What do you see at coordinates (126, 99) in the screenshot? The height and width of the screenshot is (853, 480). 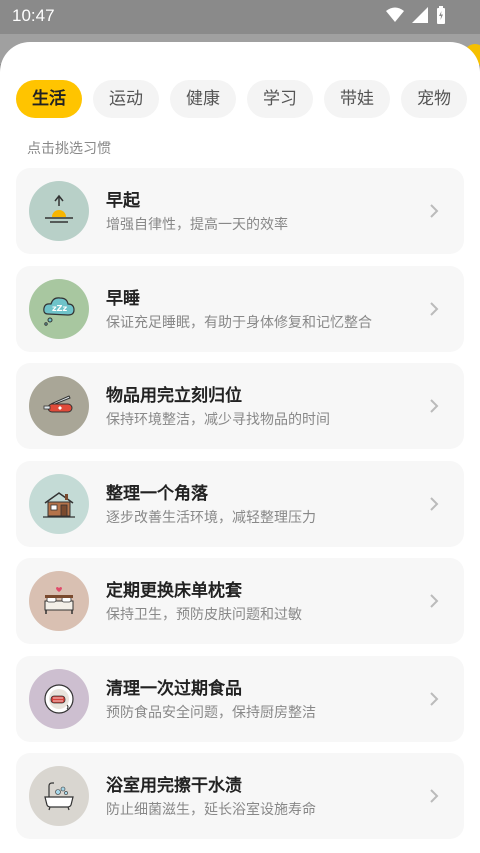 I see `tab-sports: 运动` at bounding box center [126, 99].